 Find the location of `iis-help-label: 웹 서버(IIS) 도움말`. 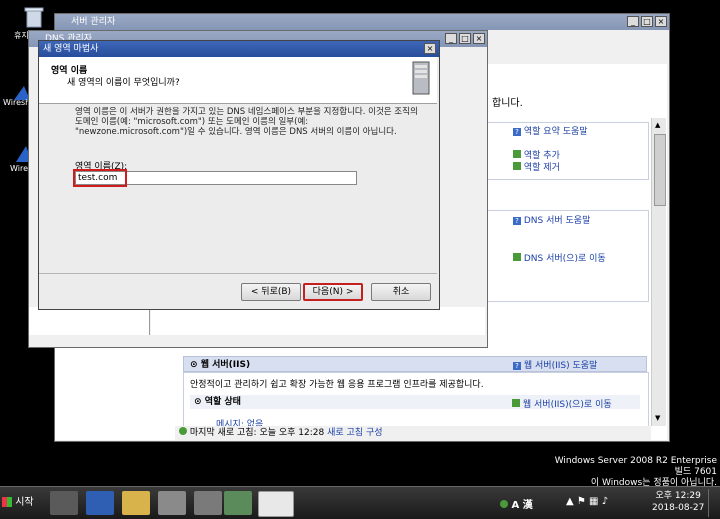

iis-help-label: 웹 서버(IIS) 도움말 is located at coordinates (560, 366).